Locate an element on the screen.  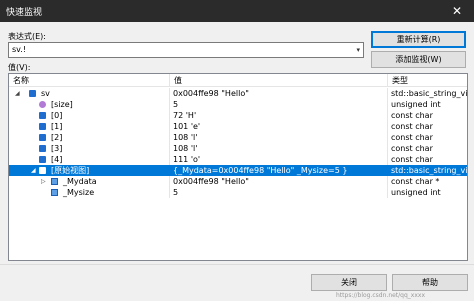
row-name: [原始视图] is located at coordinates (70, 170).